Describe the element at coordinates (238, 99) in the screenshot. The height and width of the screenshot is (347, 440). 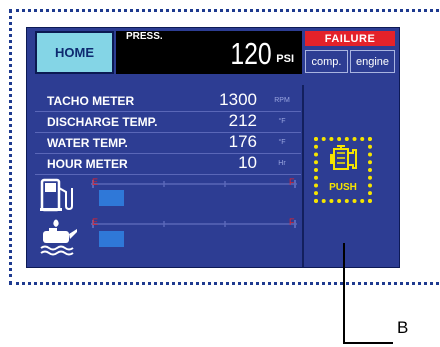
I see `meter-value: 1300` at that location.